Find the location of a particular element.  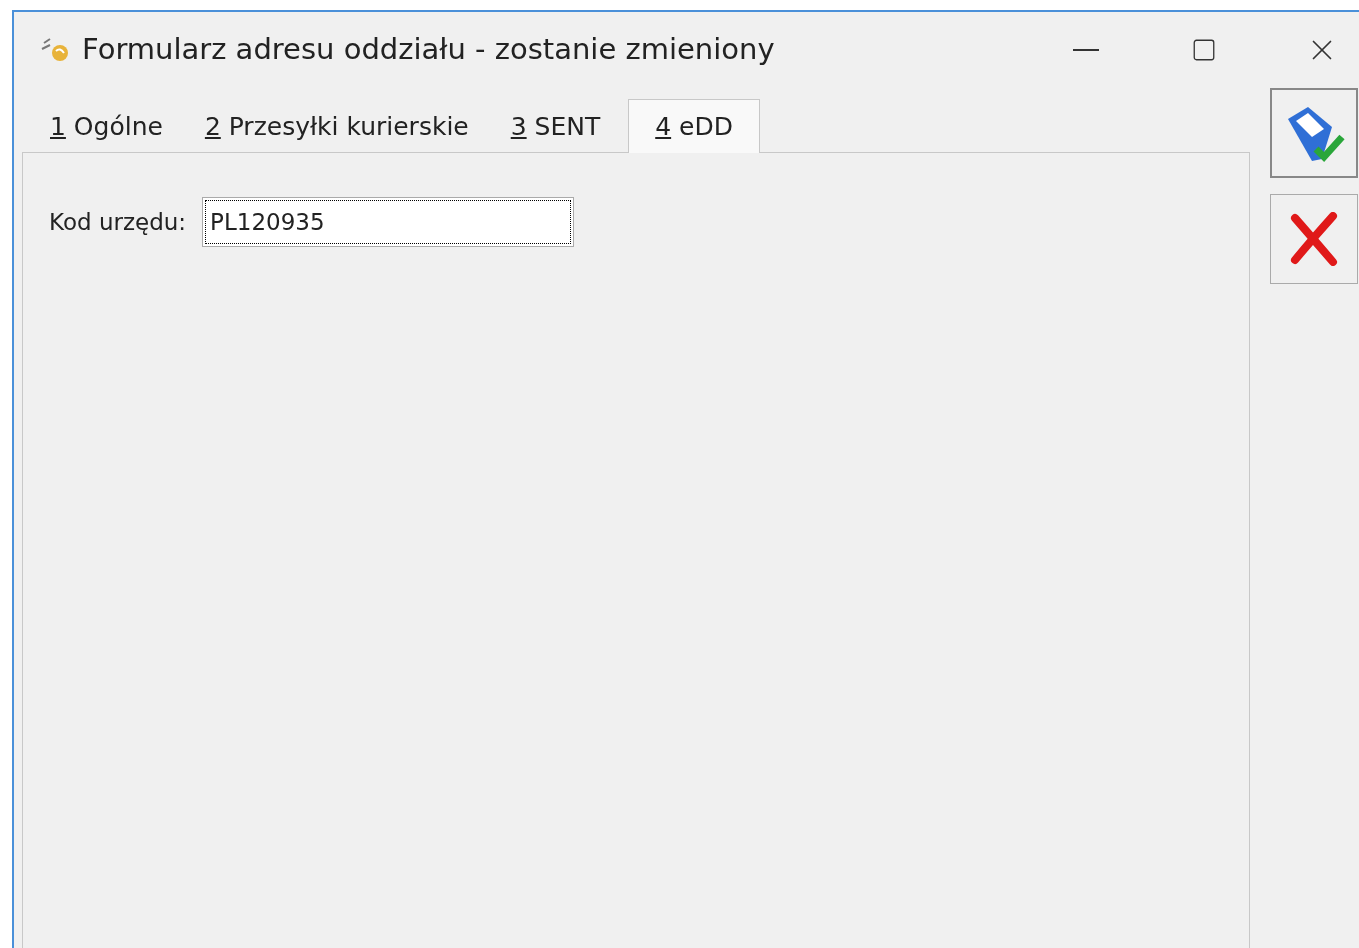

tab: 4 eDD is located at coordinates (694, 126).